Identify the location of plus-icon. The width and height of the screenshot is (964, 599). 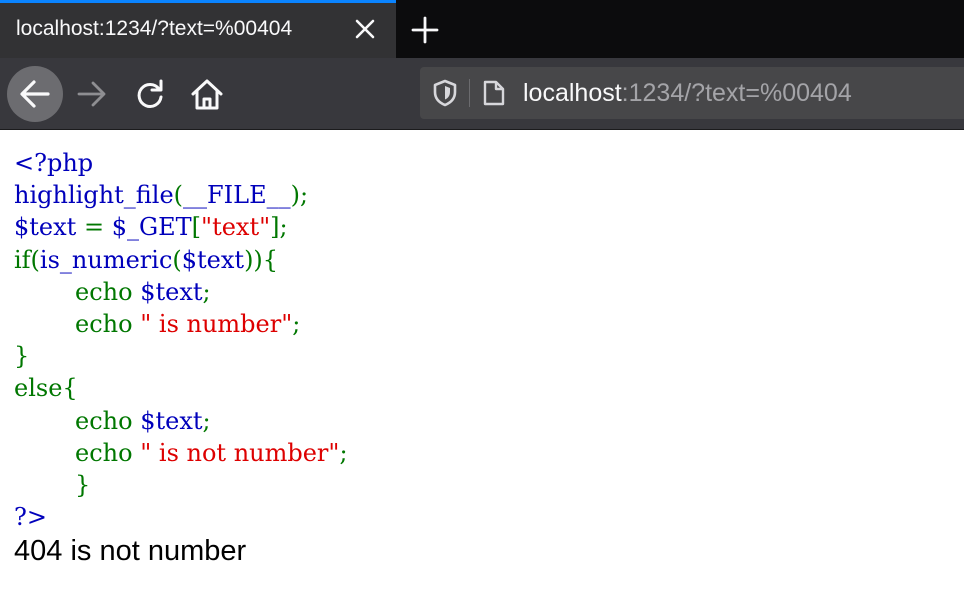
(425, 30).